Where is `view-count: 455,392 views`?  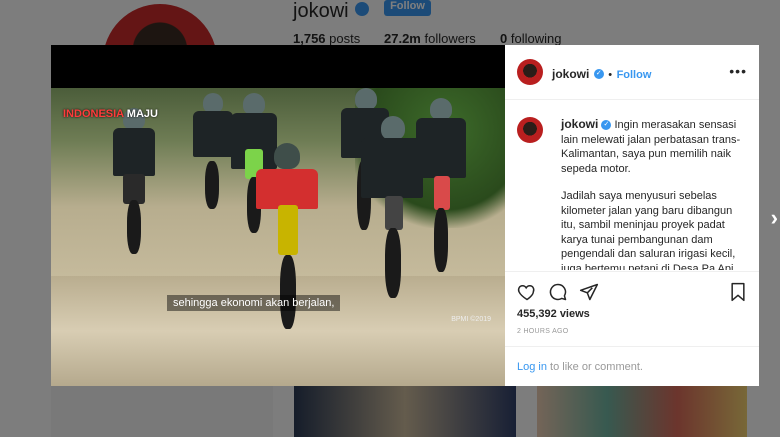
view-count: 455,392 views is located at coordinates (553, 314).